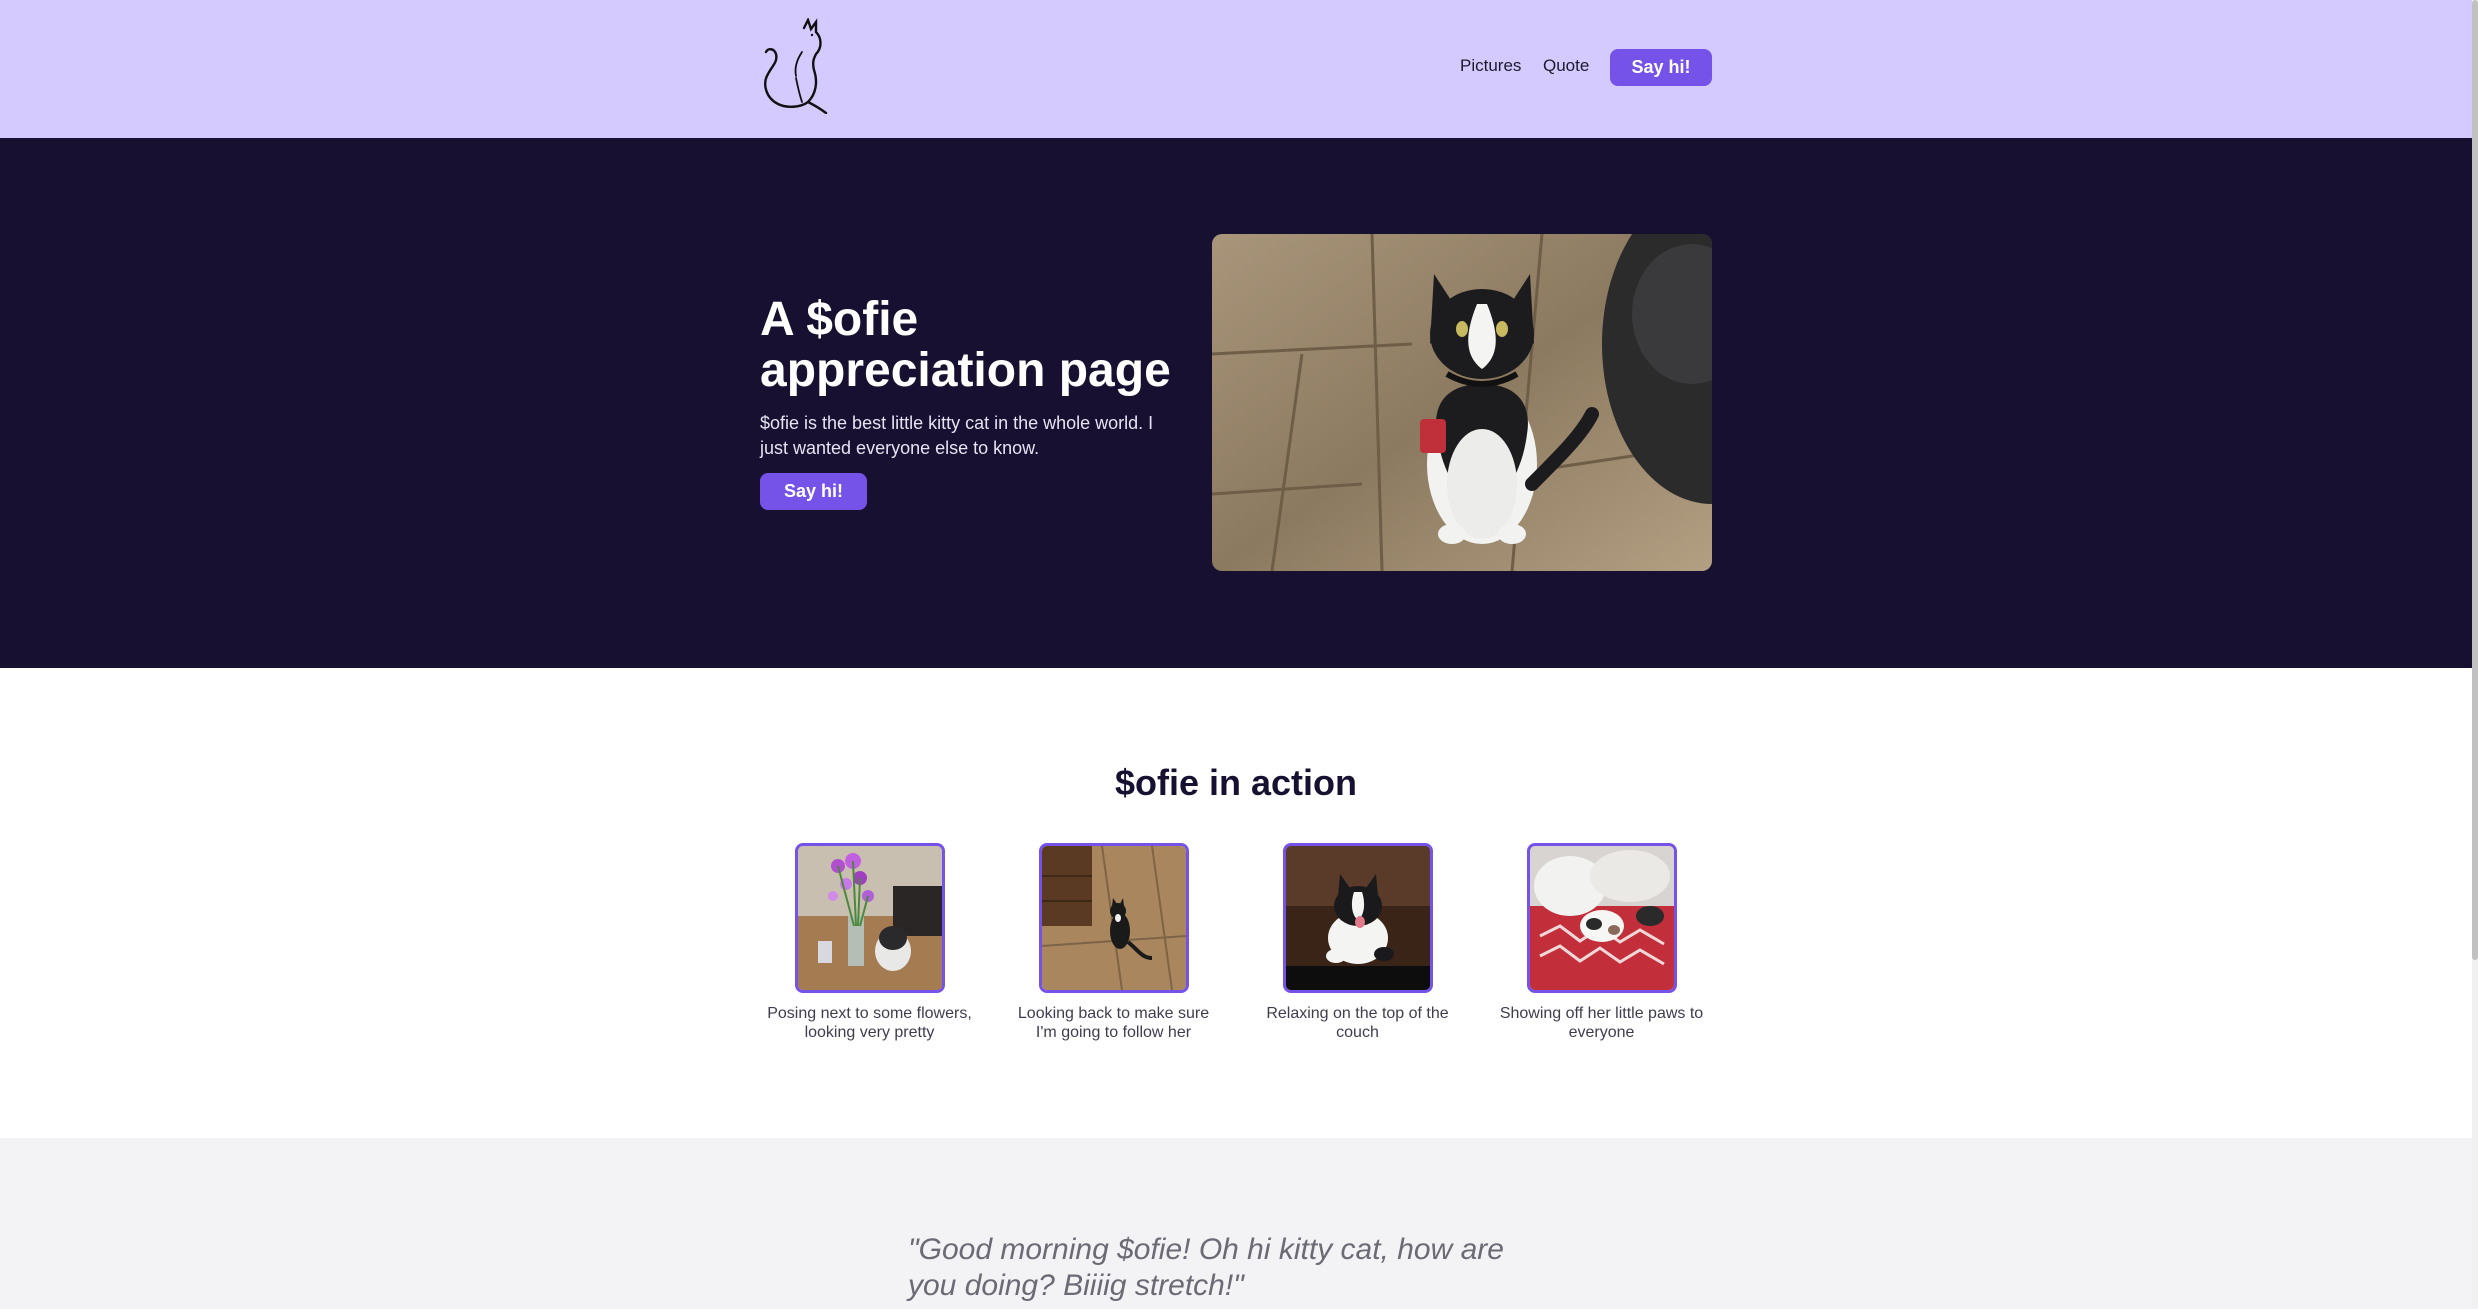 The height and width of the screenshot is (1309, 2478). Describe the element at coordinates (792, 65) in the screenshot. I see `cat-logo-icon` at that location.